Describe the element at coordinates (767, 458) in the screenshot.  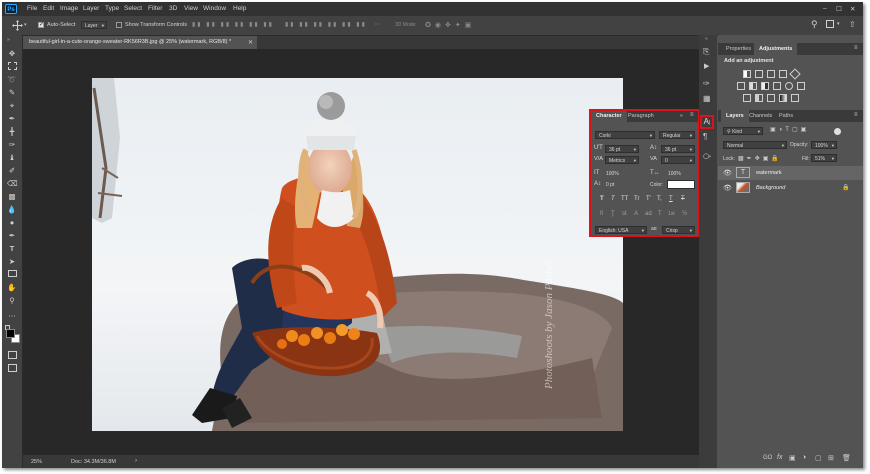
I see `link-layers-icon: GO` at that location.